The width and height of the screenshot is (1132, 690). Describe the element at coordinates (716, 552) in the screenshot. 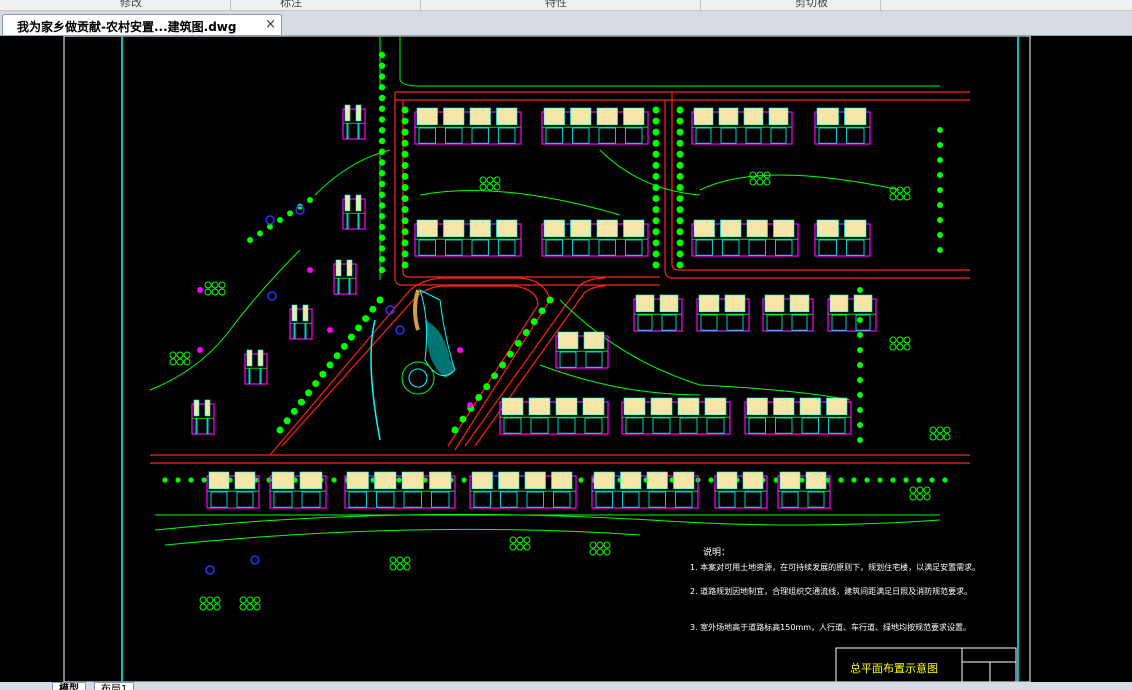

I see `notes-heading: 说明：` at that location.